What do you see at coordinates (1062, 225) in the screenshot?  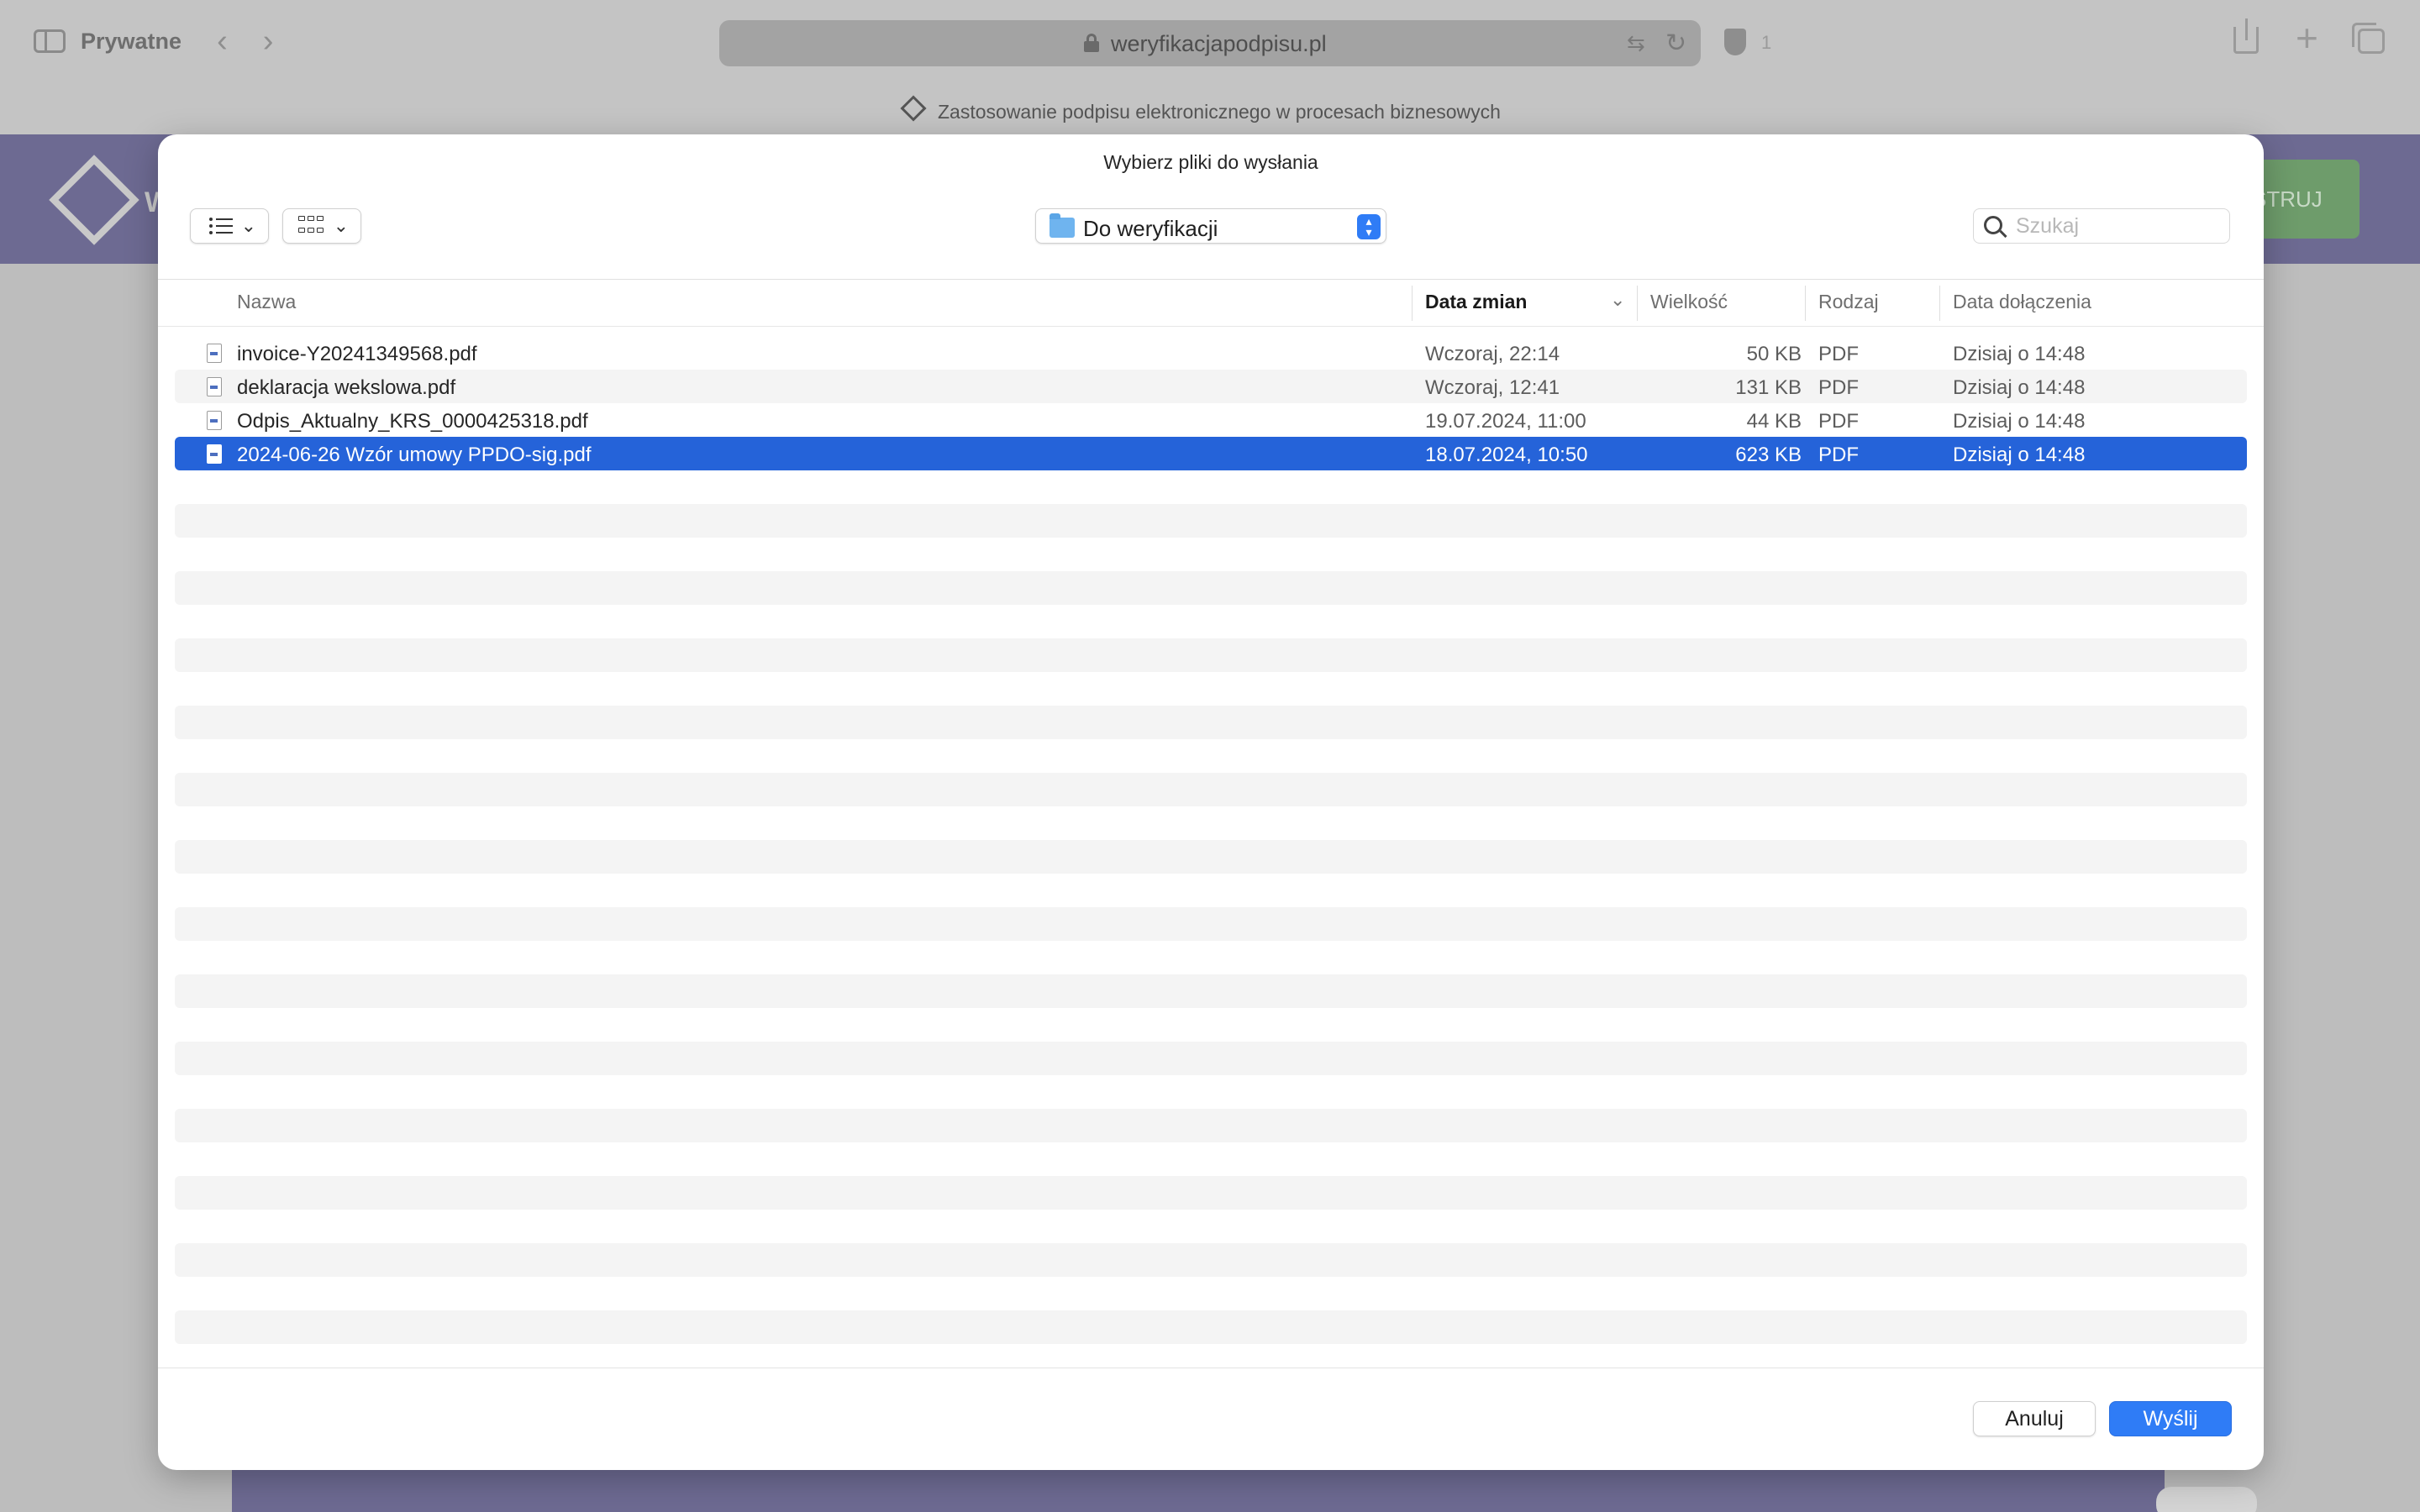 I see `folder-icon` at bounding box center [1062, 225].